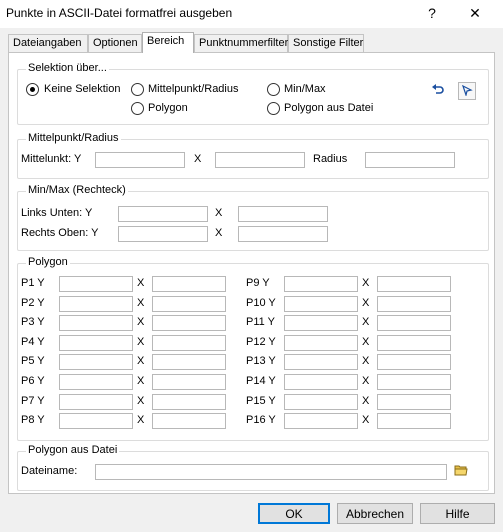 The image size is (503, 532). Describe the element at coordinates (140, 160) in the screenshot. I see `mittelpunkt-y-input` at that location.